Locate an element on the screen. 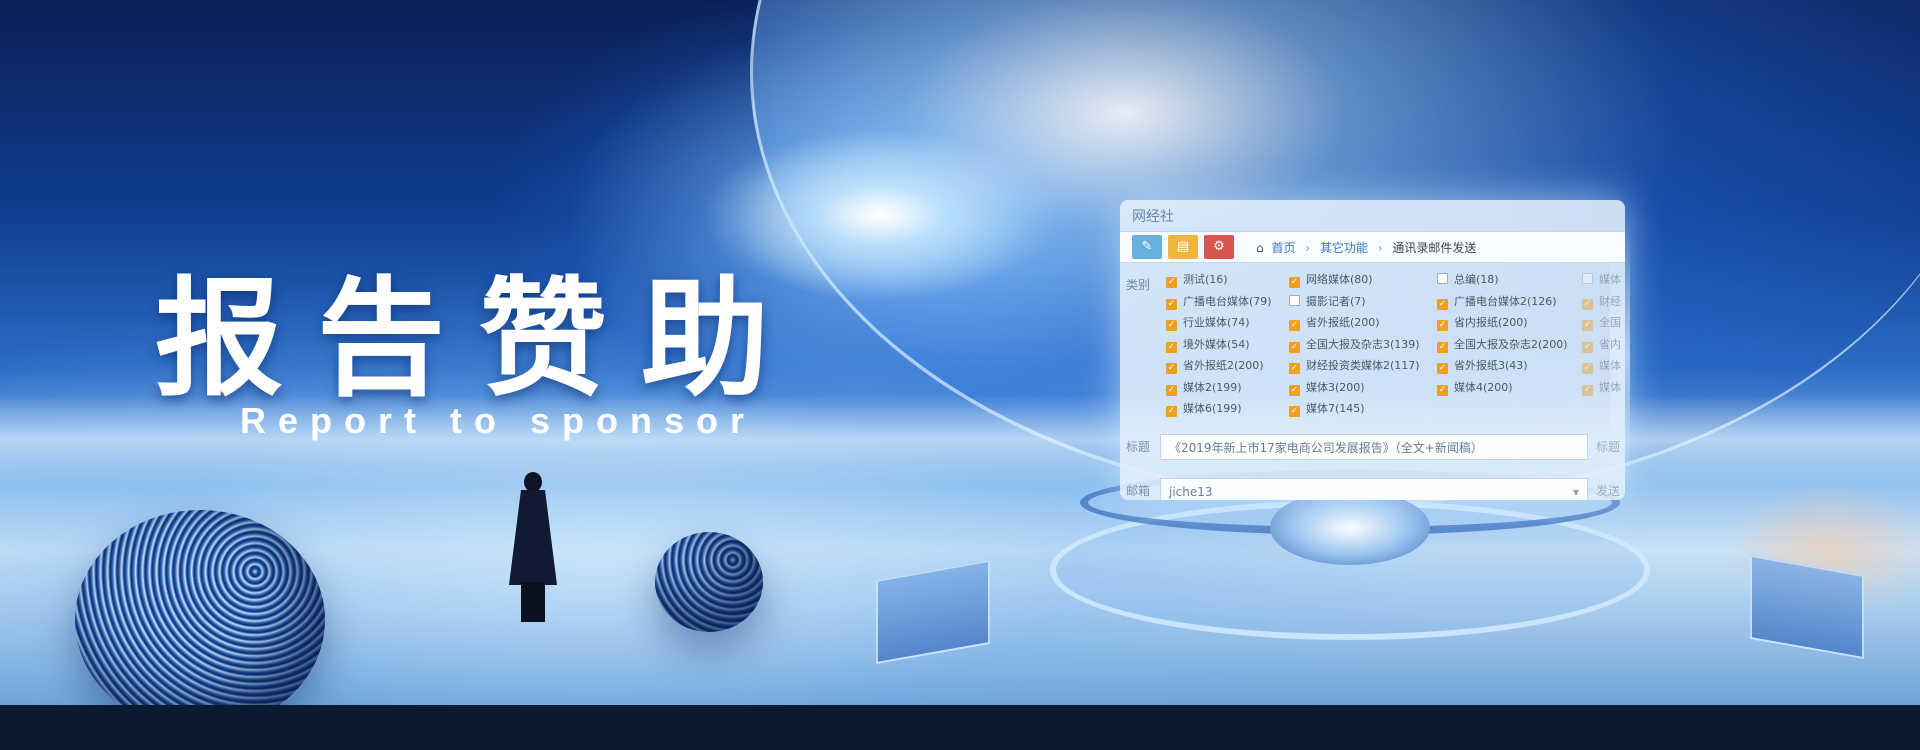  category-checkbox: ✓ 媒体3(200) is located at coordinates (1327, 387).